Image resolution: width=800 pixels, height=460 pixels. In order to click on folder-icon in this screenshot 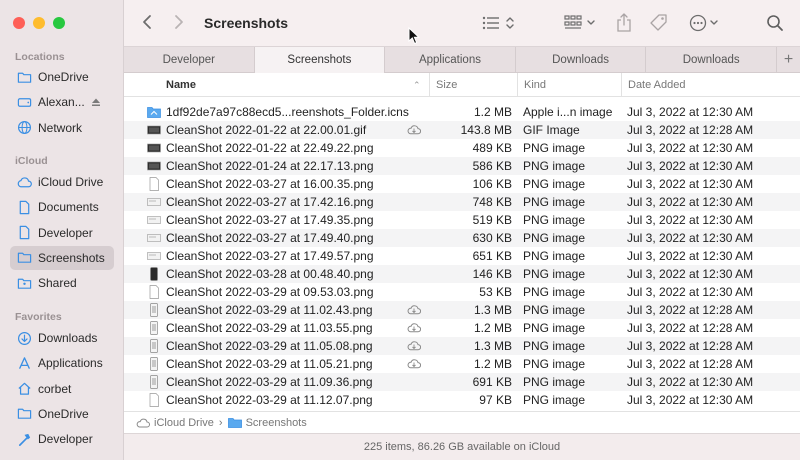, I will do `click(24, 414)`.